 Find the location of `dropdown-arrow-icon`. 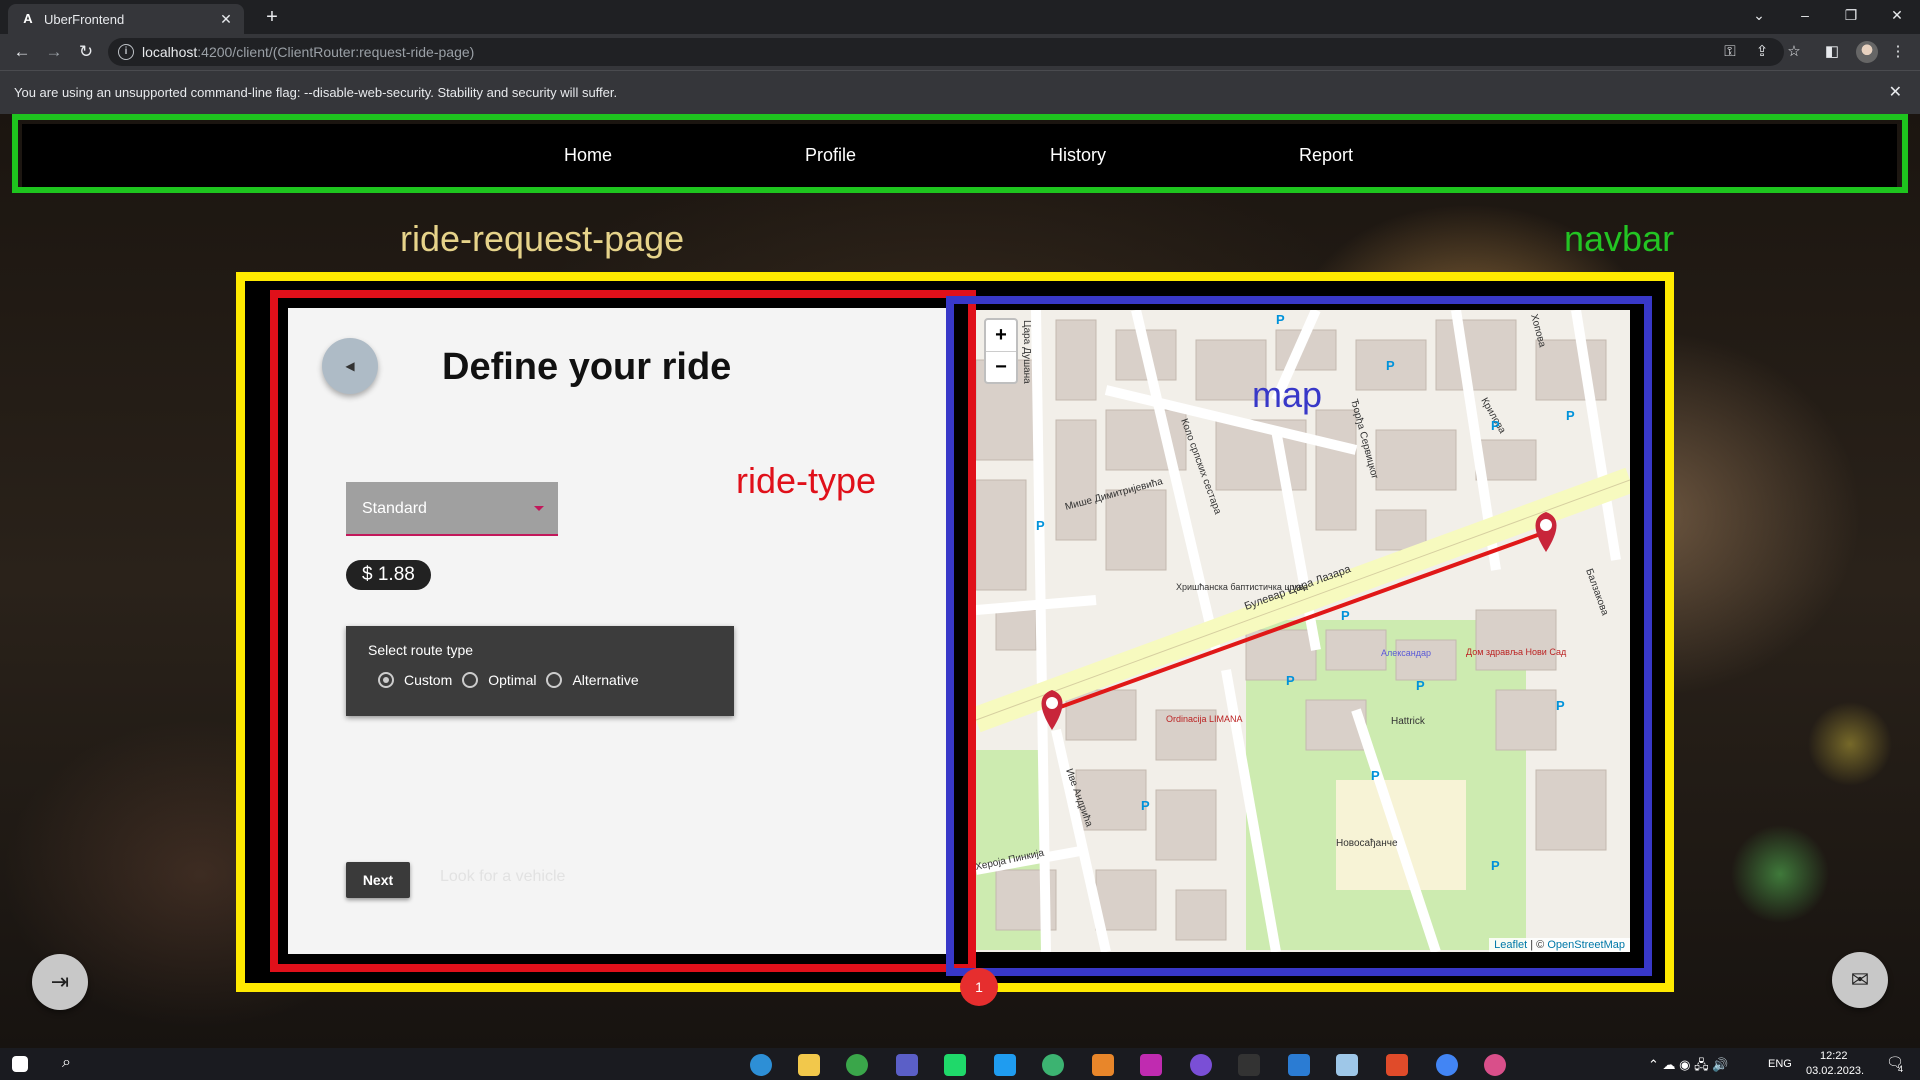

dropdown-arrow-icon is located at coordinates (539, 508).